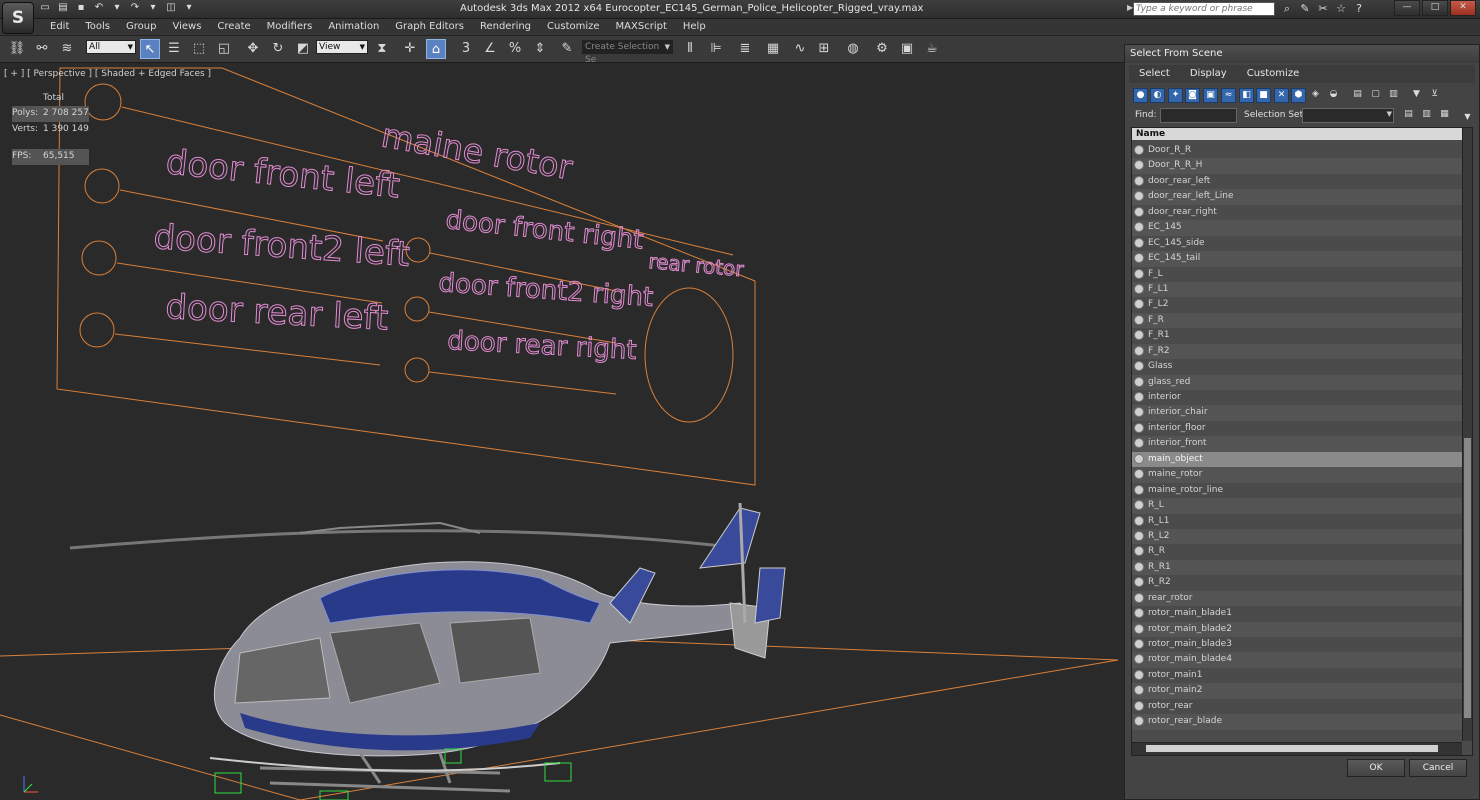 The width and height of the screenshot is (1480, 800). Describe the element at coordinates (97, 330) in the screenshot. I see `door-rear-left-circle` at that location.